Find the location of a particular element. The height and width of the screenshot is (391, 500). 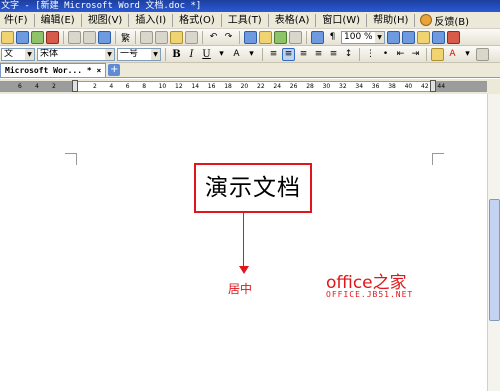

feedback-button: 反馈(B) is located at coordinates (444, 20).